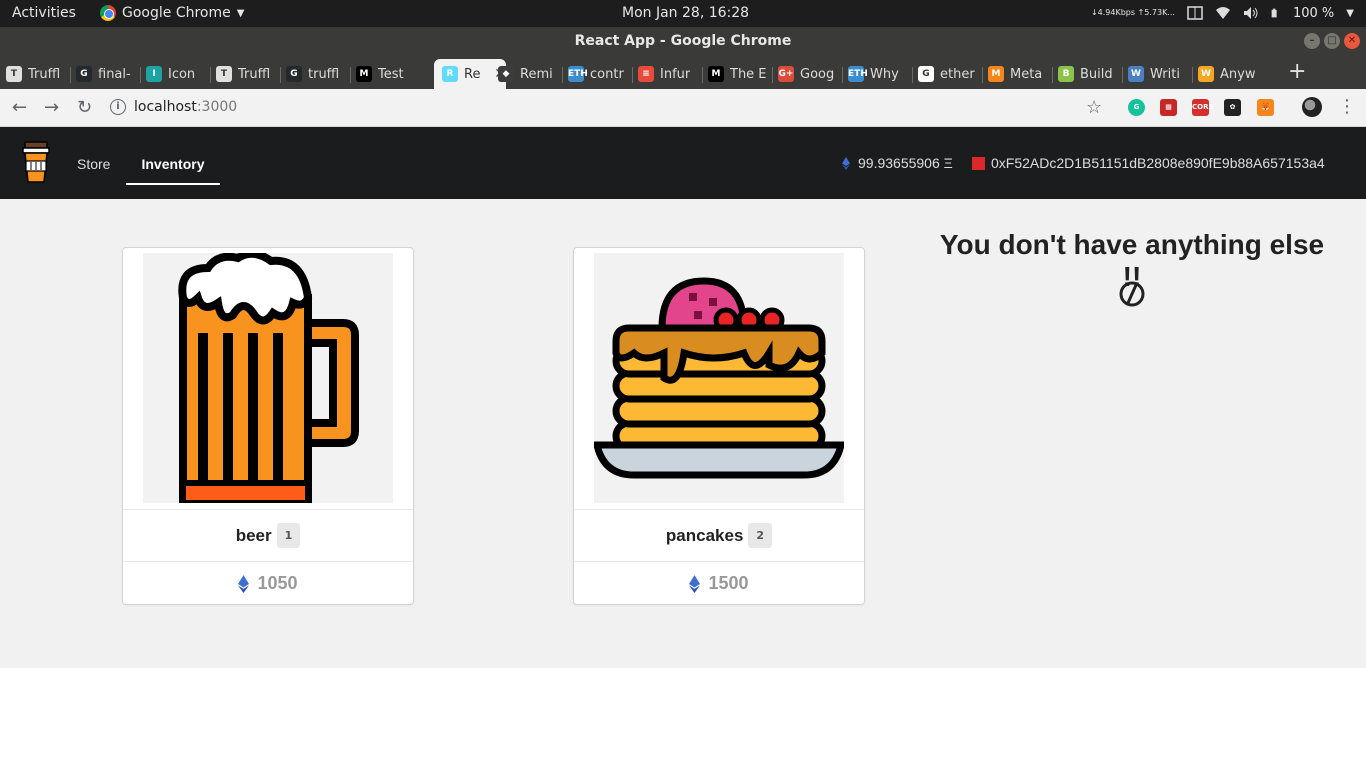 The image size is (1366, 768). I want to click on browser-tab: W Anyw, so click(1227, 74).